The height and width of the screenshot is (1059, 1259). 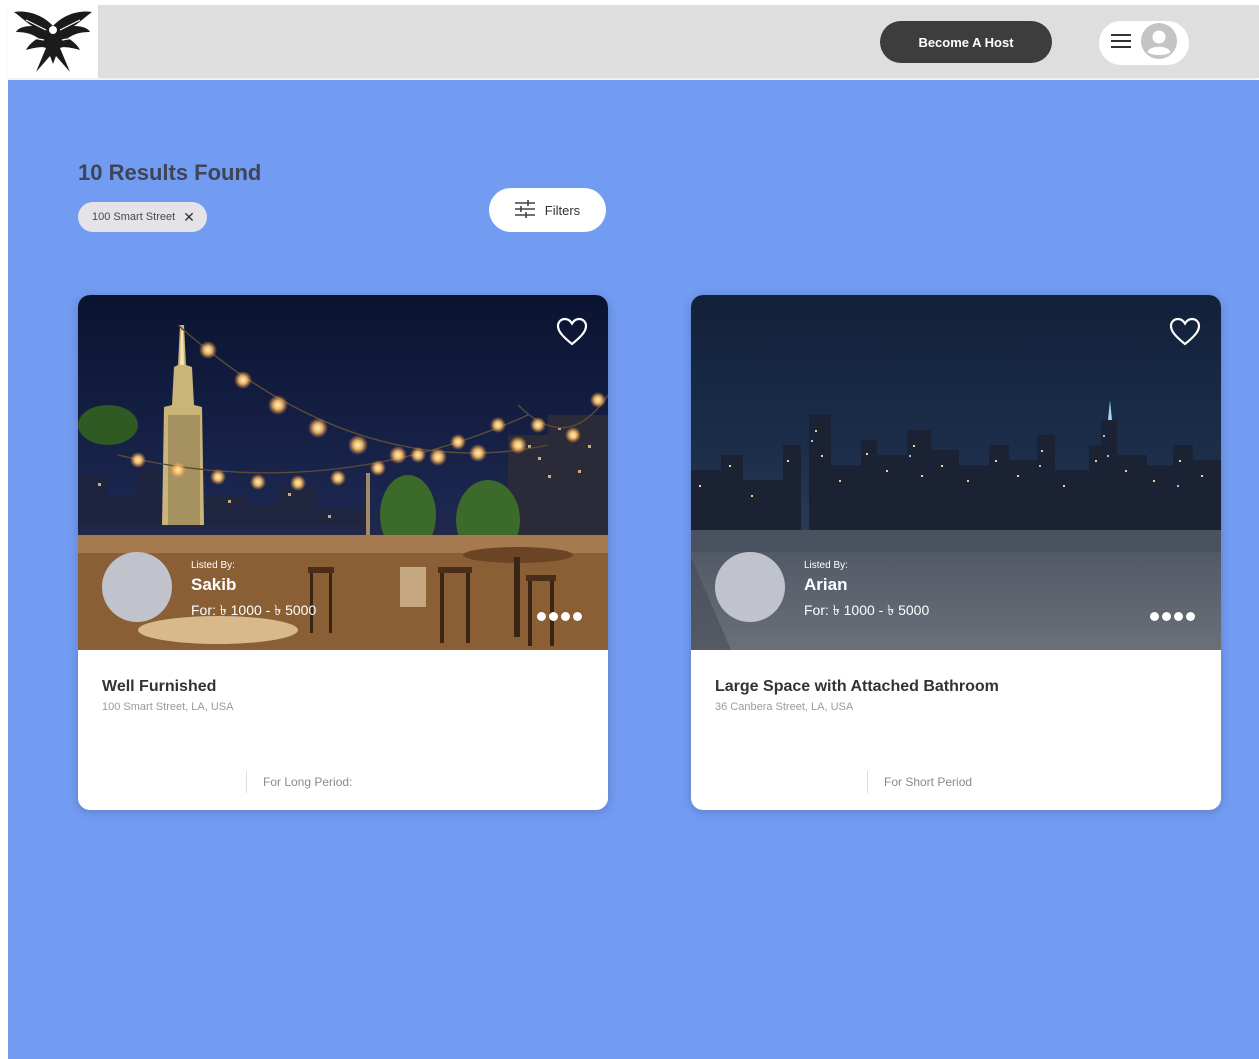 What do you see at coordinates (857, 687) in the screenshot?
I see `listing-title: Large Space with Attached Bathroom` at bounding box center [857, 687].